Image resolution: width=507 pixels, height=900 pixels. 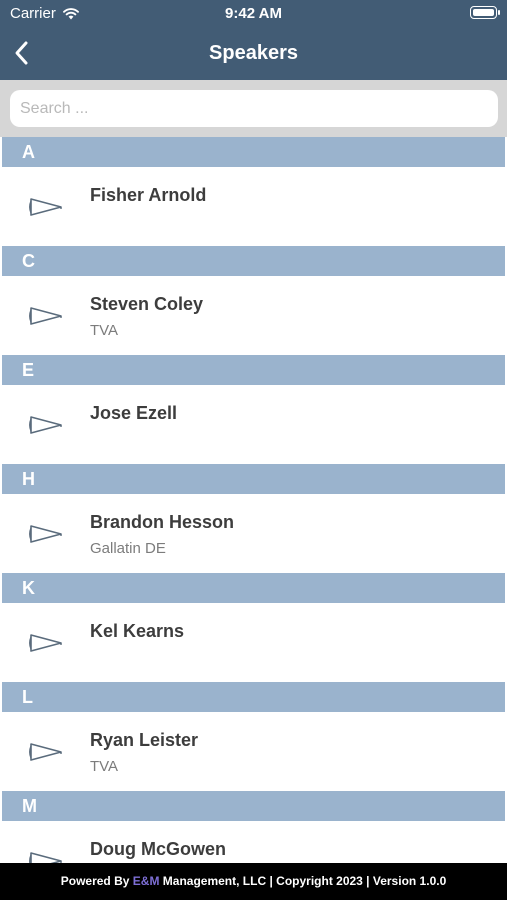 I want to click on status-bar: Carrier 9:42 AM, so click(x=253, y=14).